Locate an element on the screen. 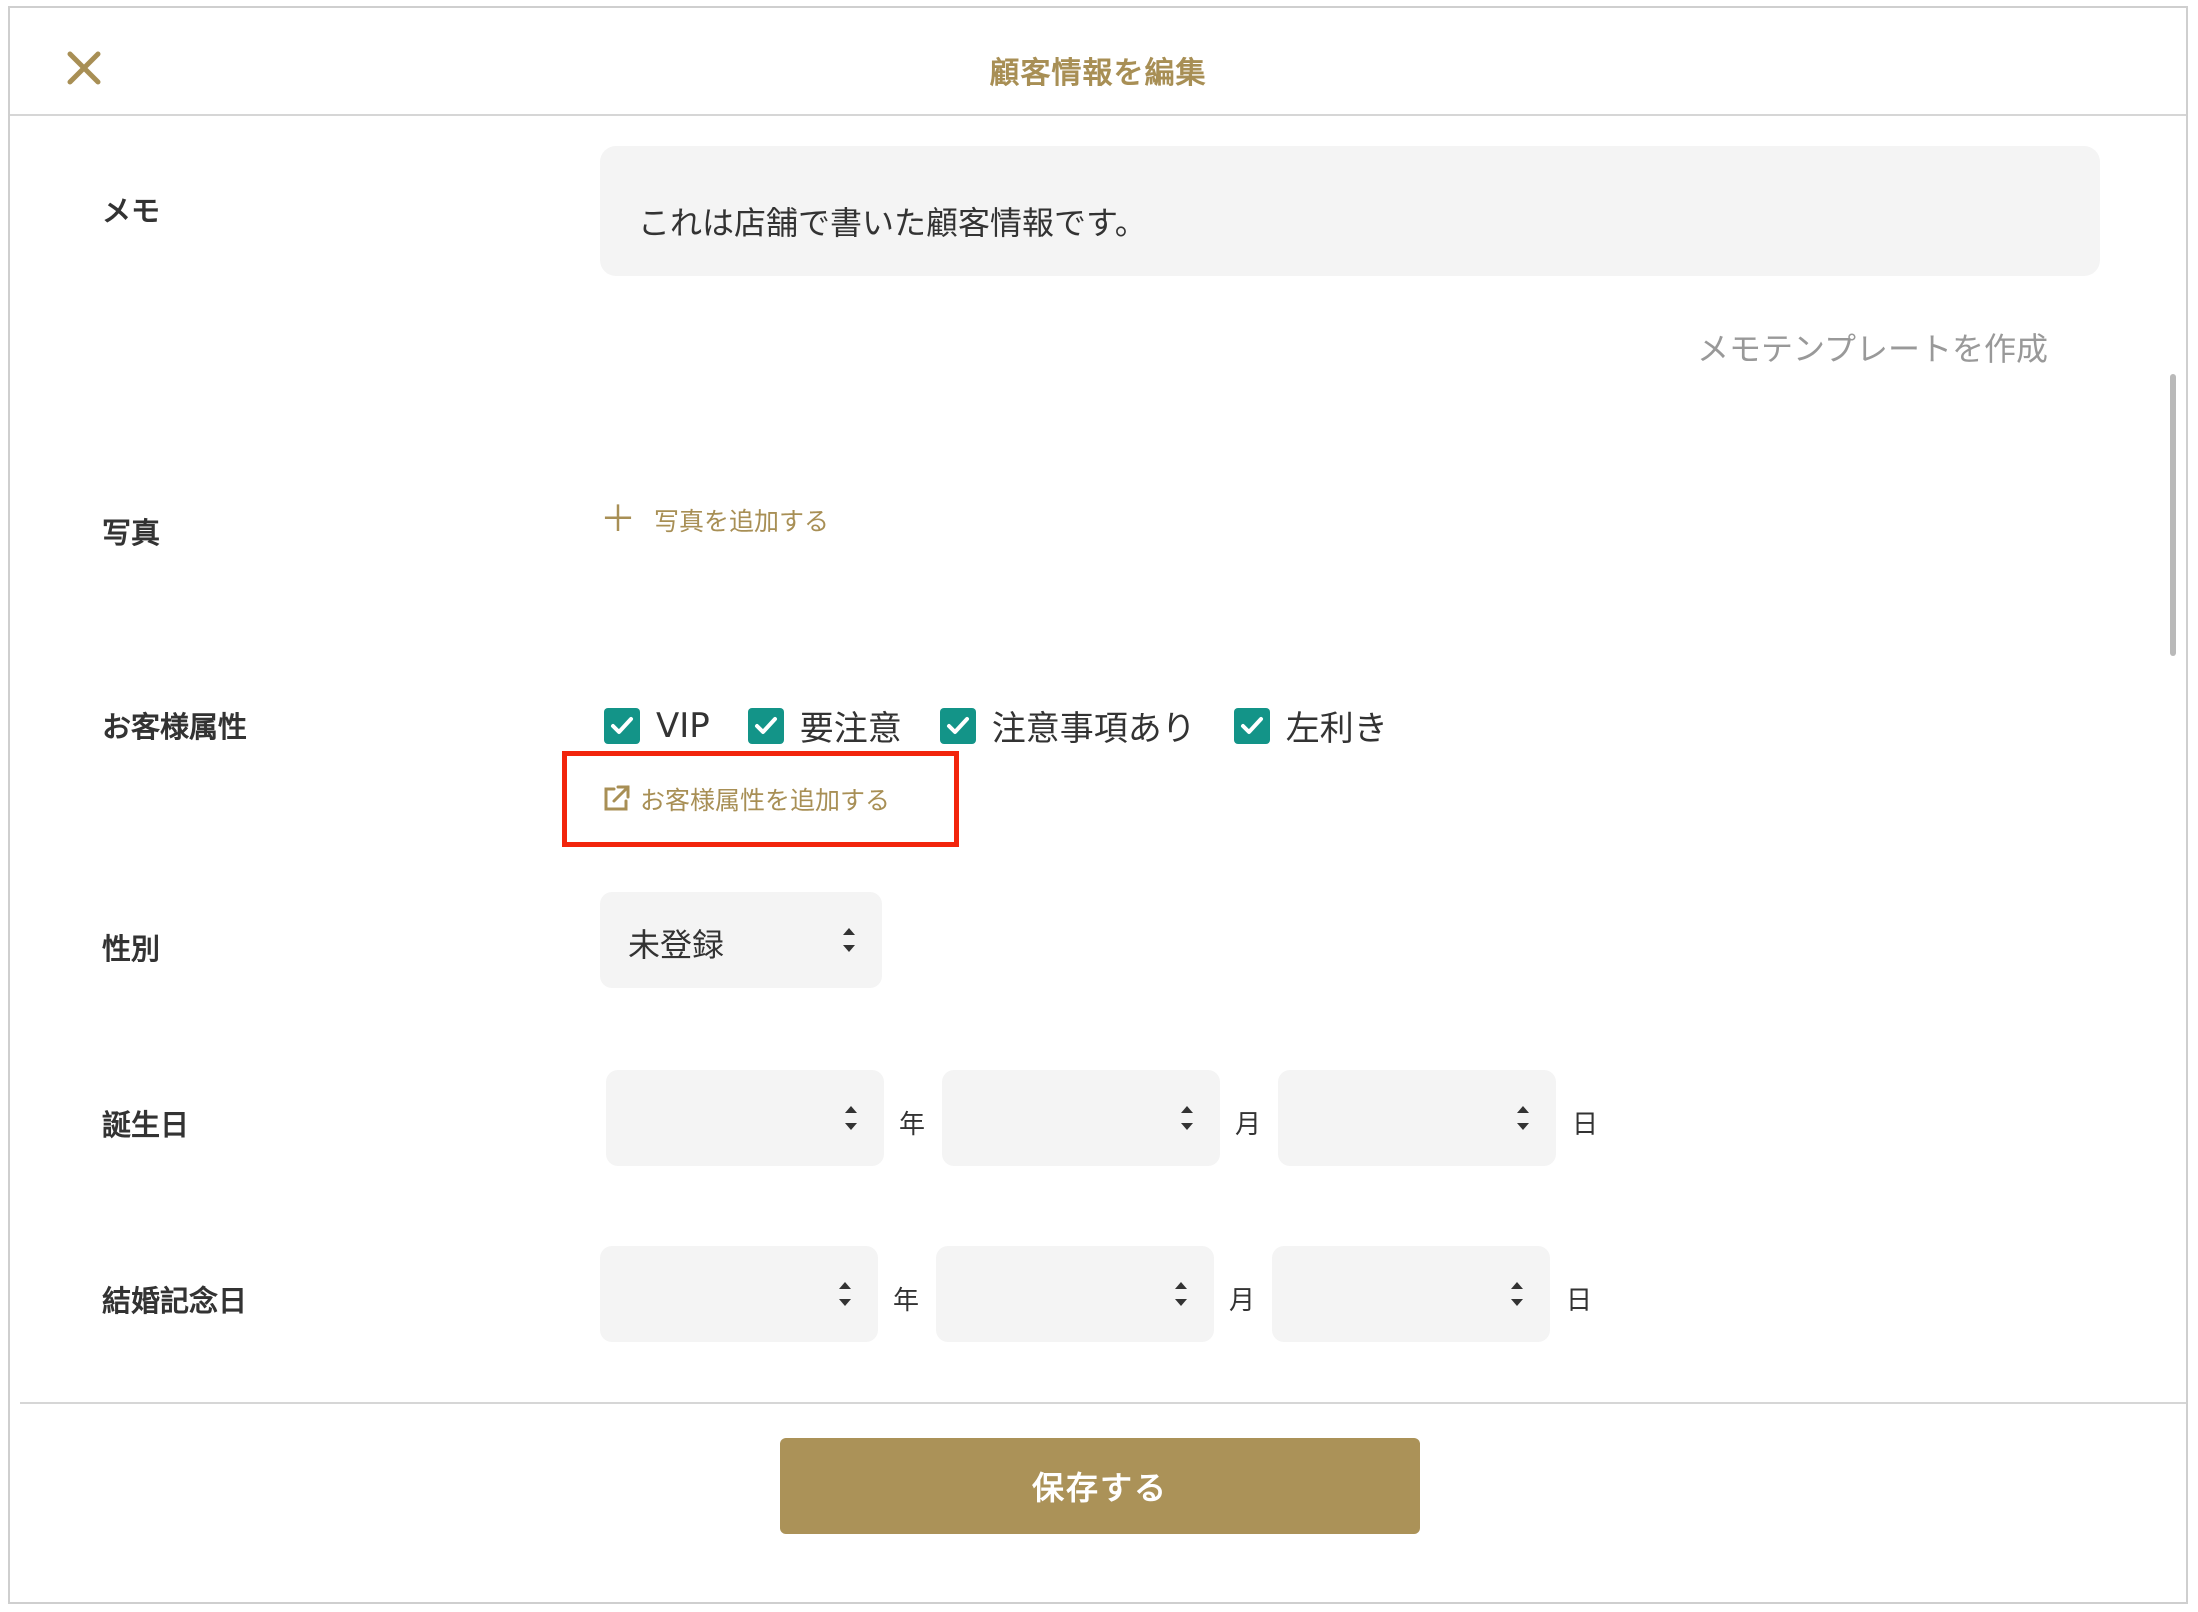 This screenshot has width=2198, height=1612. attribute-notes: 注意事項あり is located at coordinates (1067, 725).